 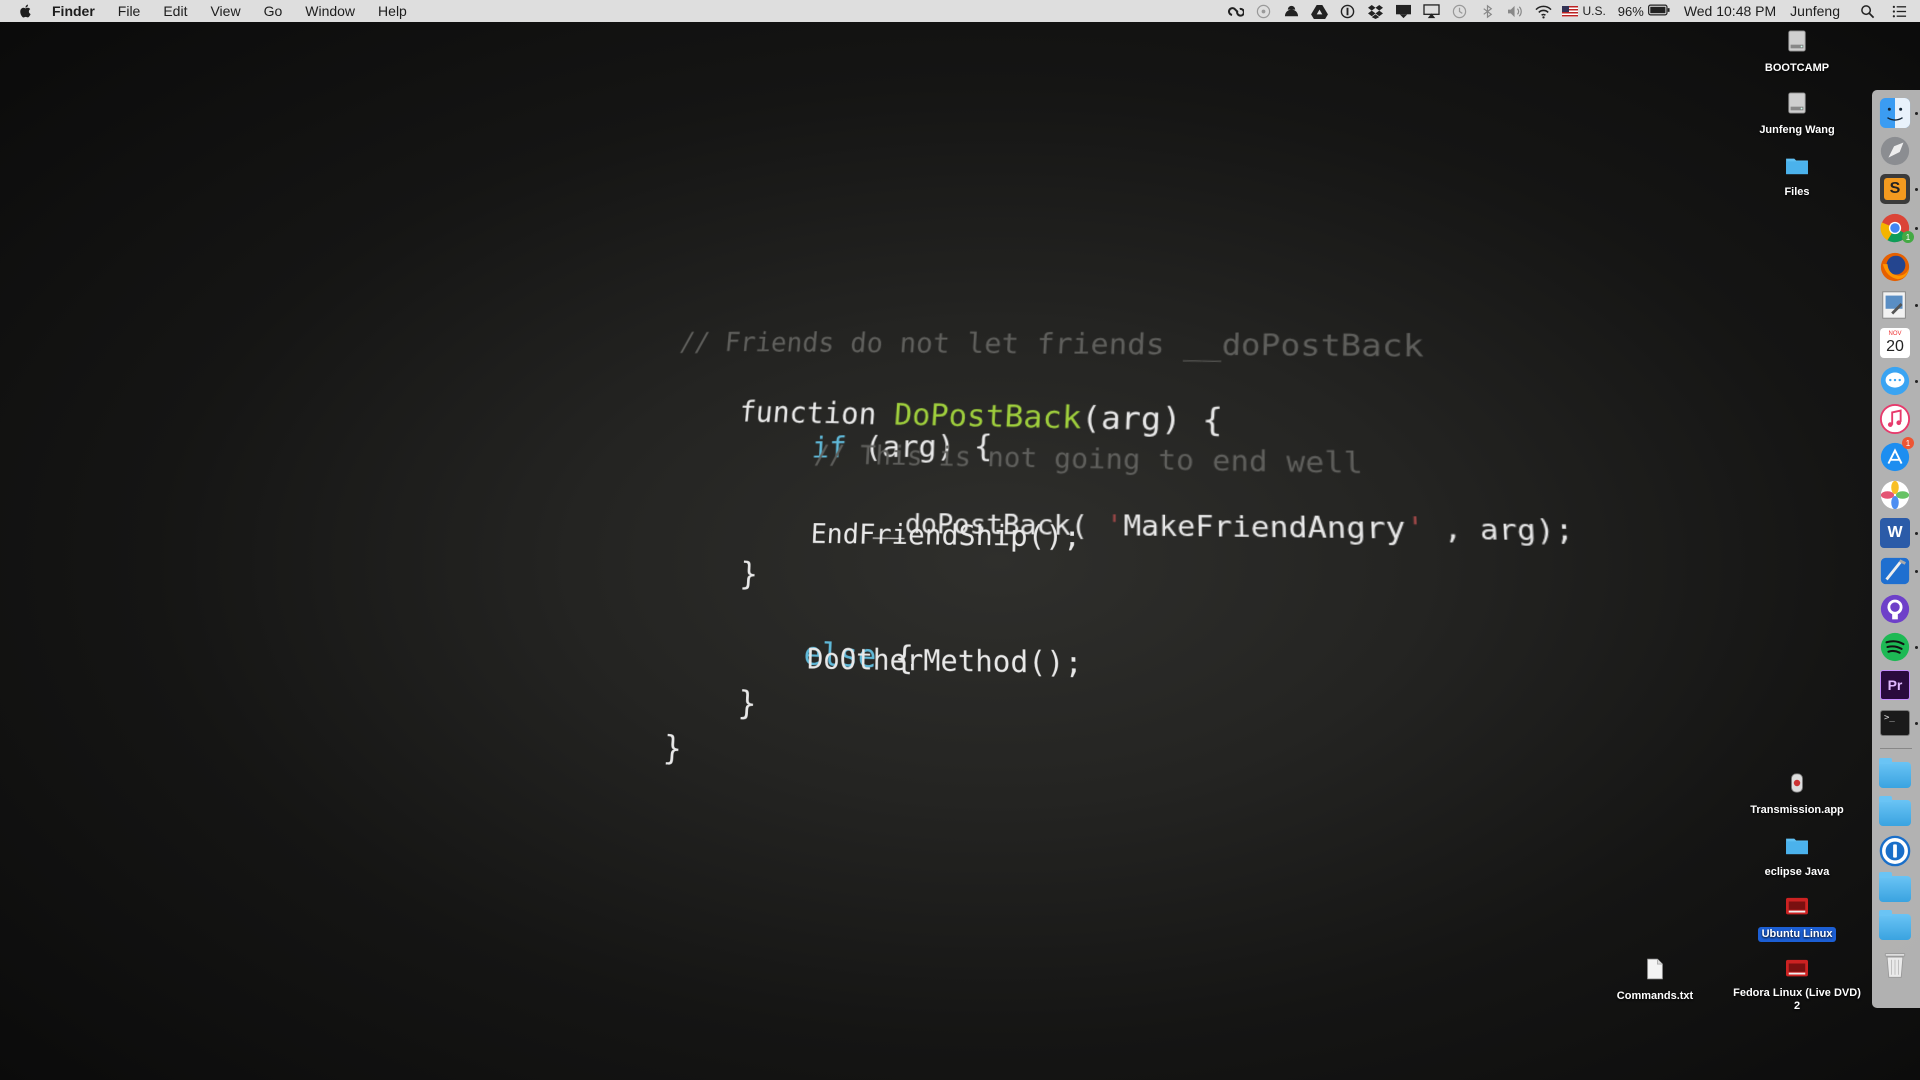 I want to click on google-drive-icon, so click(x=1319, y=11).